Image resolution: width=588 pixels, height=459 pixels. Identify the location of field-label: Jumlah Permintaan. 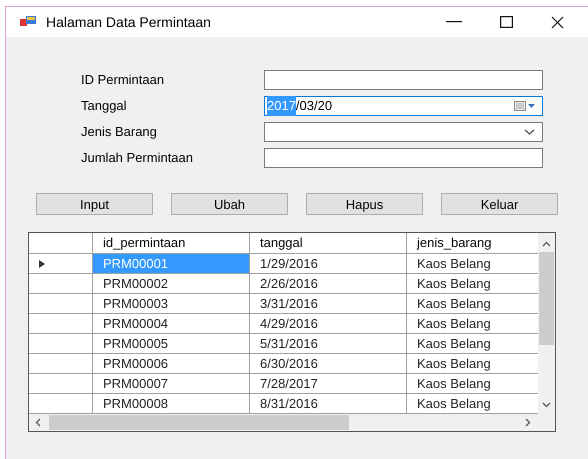
(137, 158).